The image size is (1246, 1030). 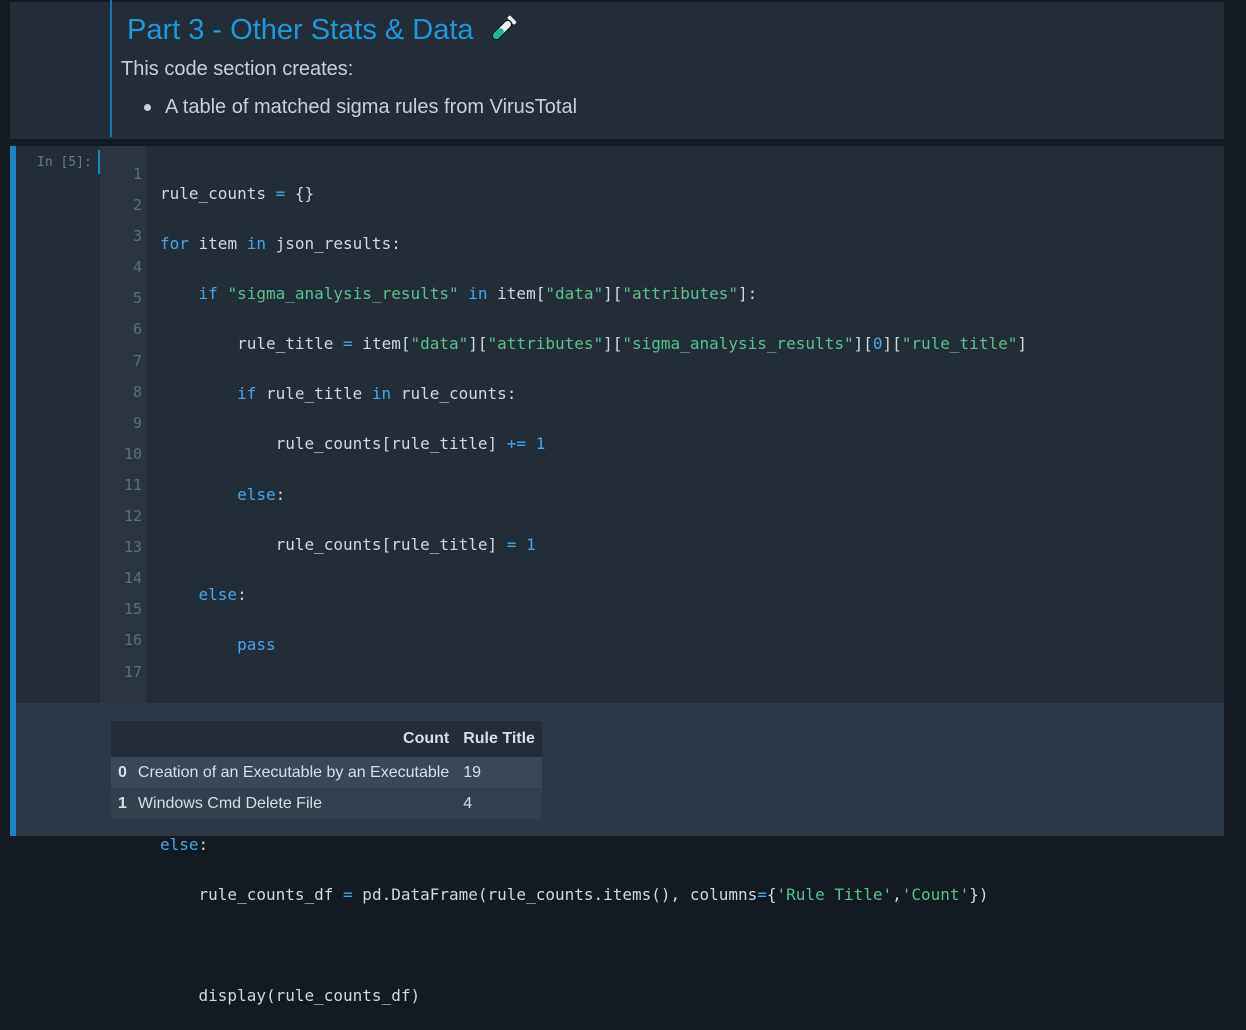 What do you see at coordinates (121, 423) in the screenshot?
I see `line-numbers: 1 2 3 4 5 6 7 8 9 10 11 12 13 14 15 16 17` at bounding box center [121, 423].